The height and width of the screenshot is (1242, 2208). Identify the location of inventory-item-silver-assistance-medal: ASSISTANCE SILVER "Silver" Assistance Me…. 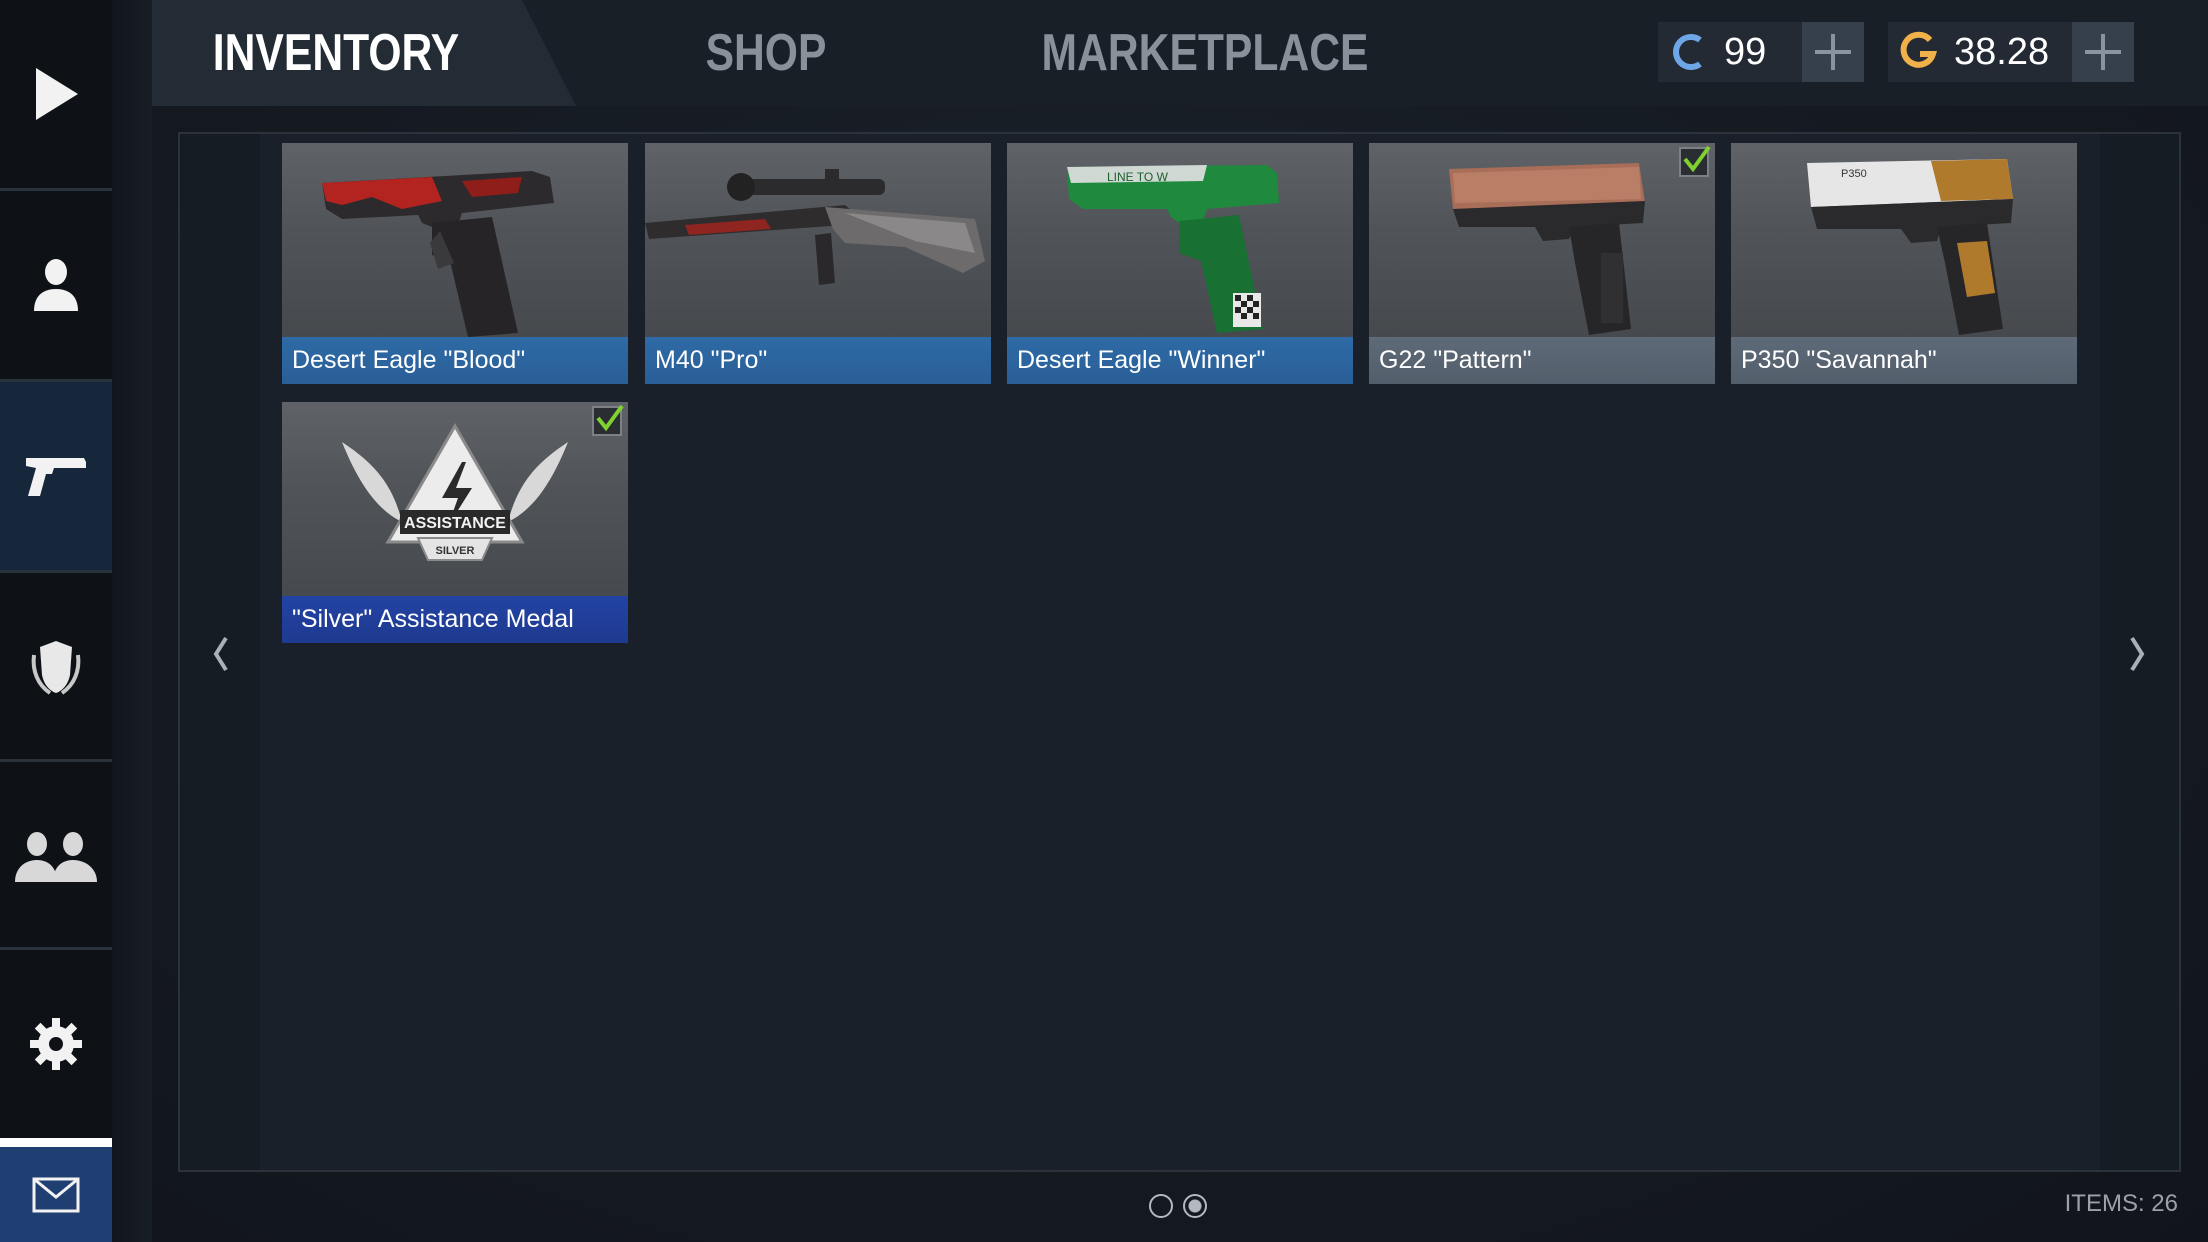
(455, 522).